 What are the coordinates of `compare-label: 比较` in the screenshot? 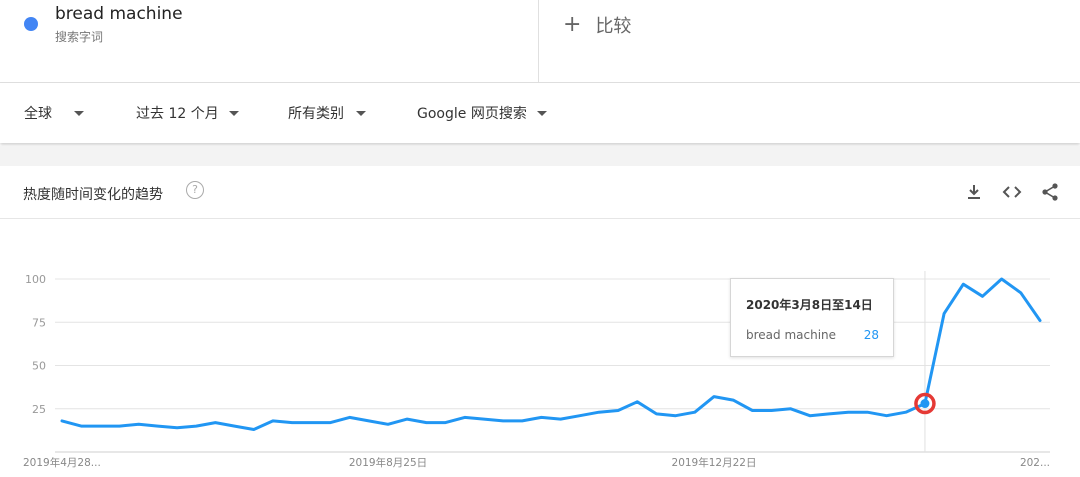 It's located at (613, 26).